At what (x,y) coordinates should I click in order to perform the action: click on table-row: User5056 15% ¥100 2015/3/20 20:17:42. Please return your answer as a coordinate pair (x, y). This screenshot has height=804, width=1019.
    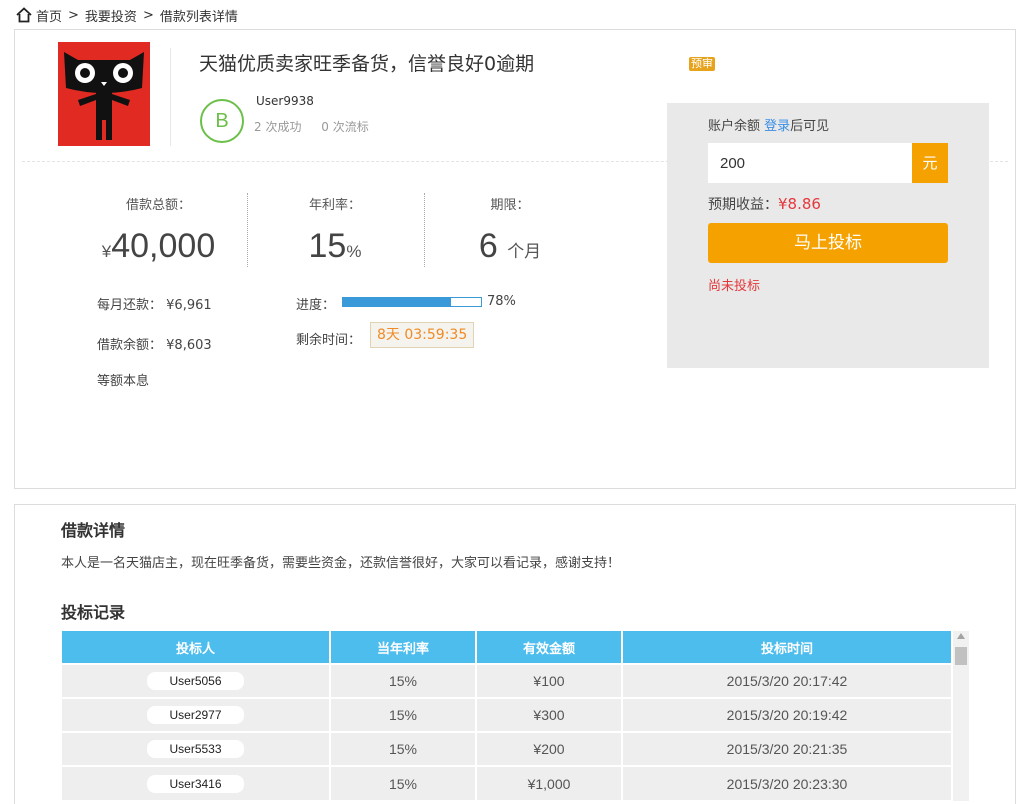
    Looking at the image, I should click on (507, 680).